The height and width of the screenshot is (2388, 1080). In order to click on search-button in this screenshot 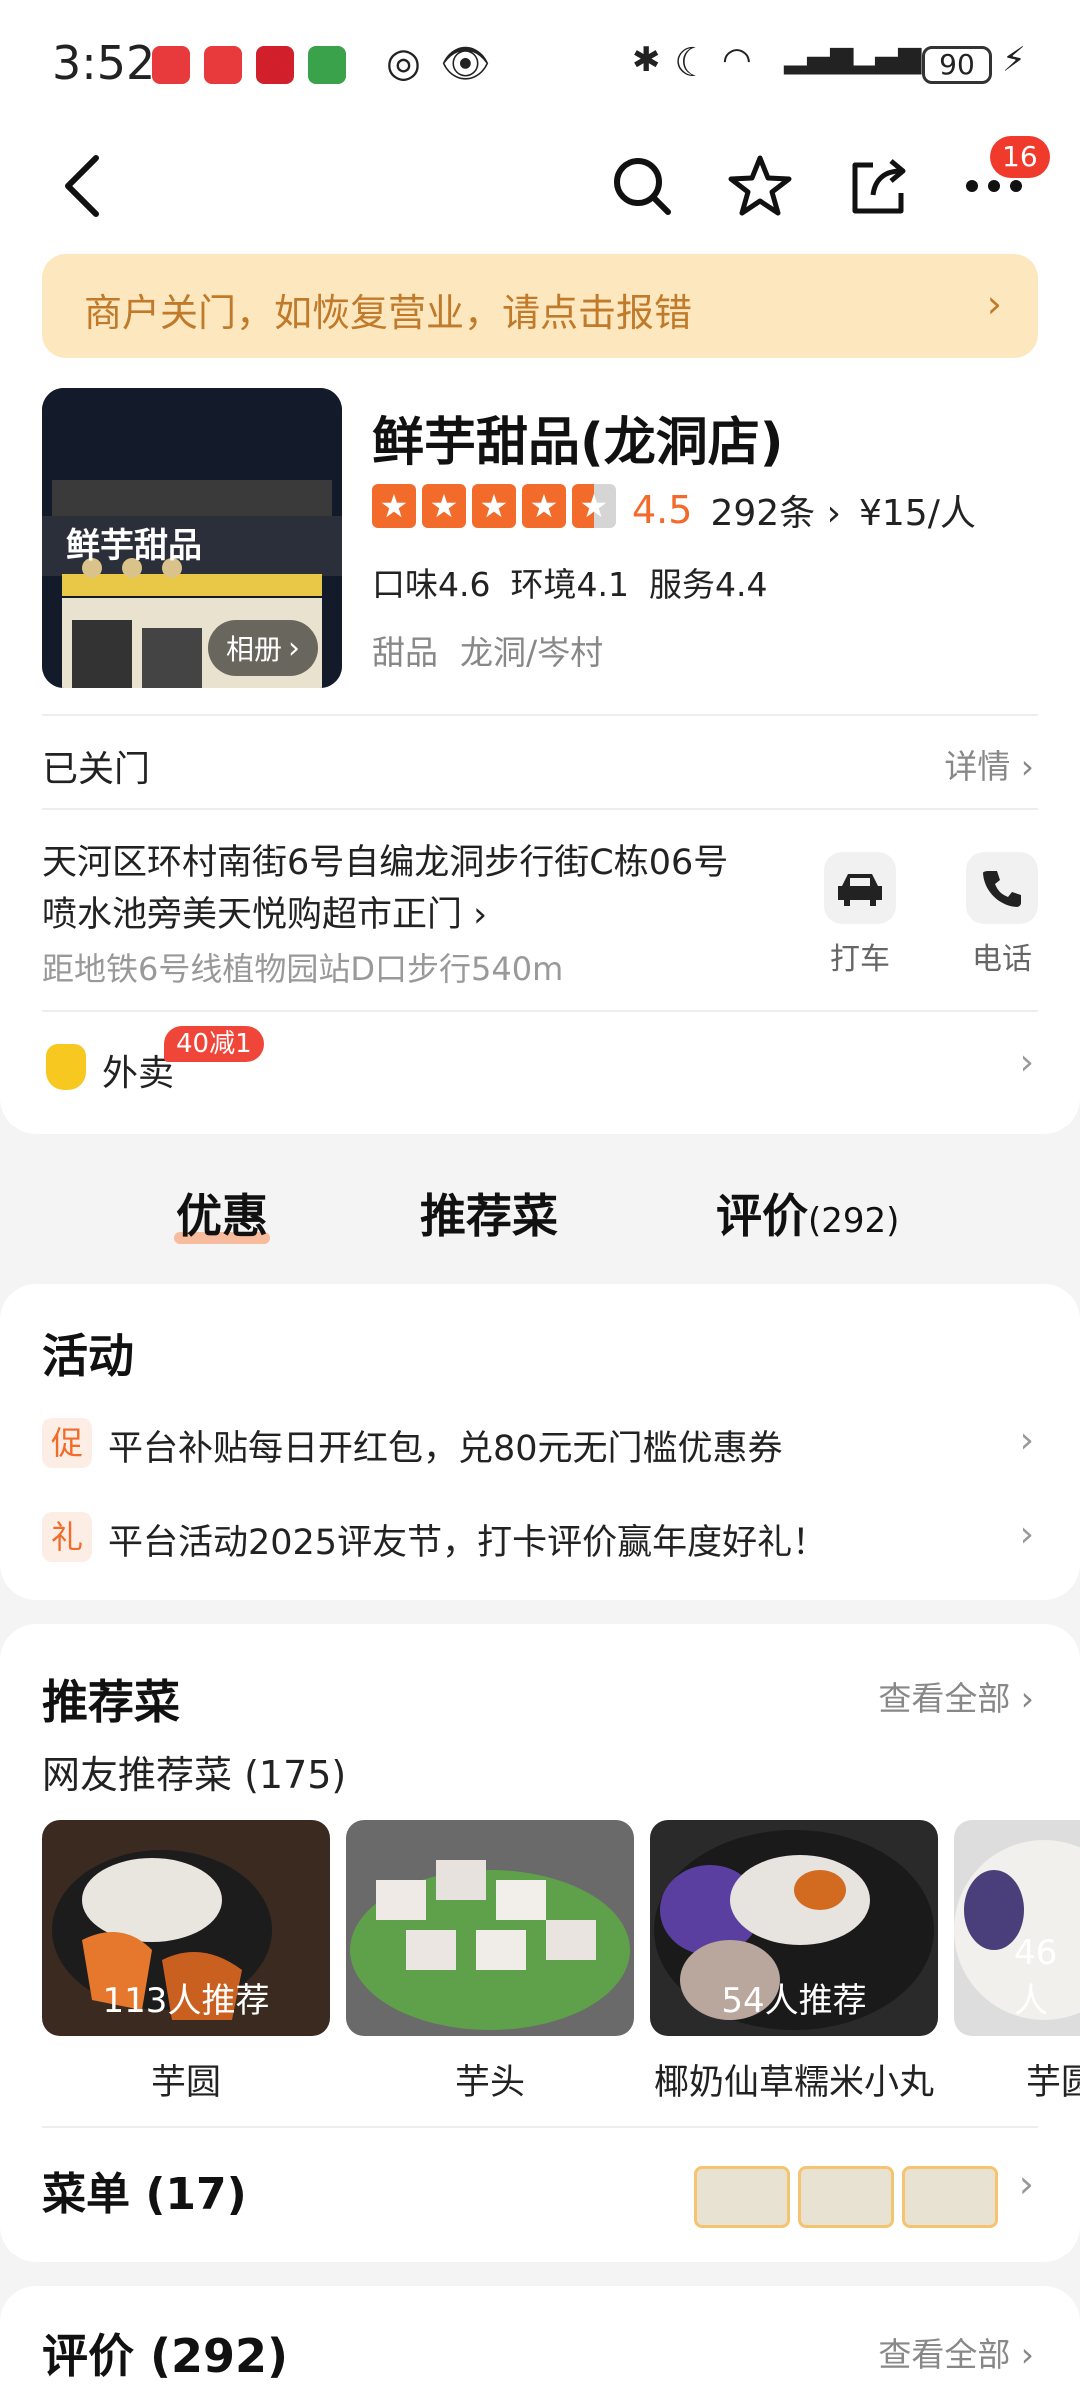, I will do `click(642, 186)`.